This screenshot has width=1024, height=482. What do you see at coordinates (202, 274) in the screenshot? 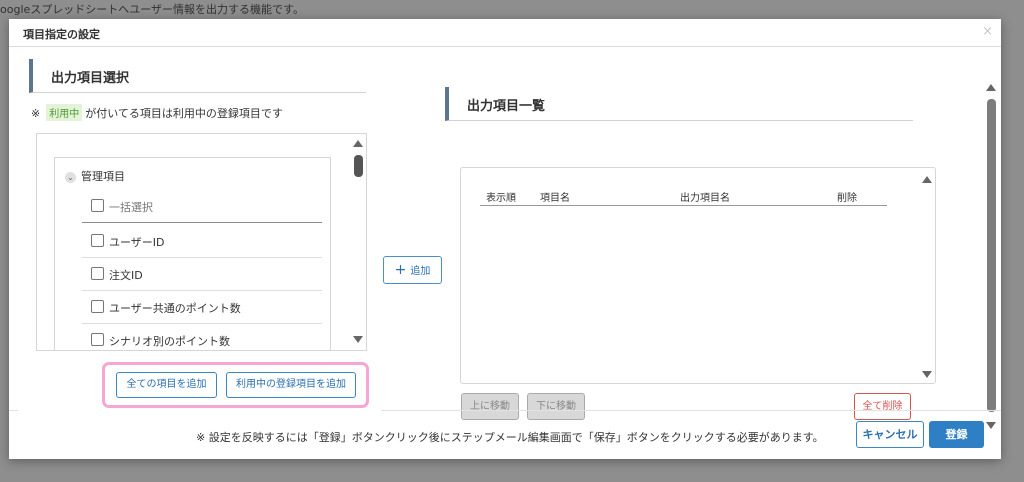
I see `list-item: 注文ID` at bounding box center [202, 274].